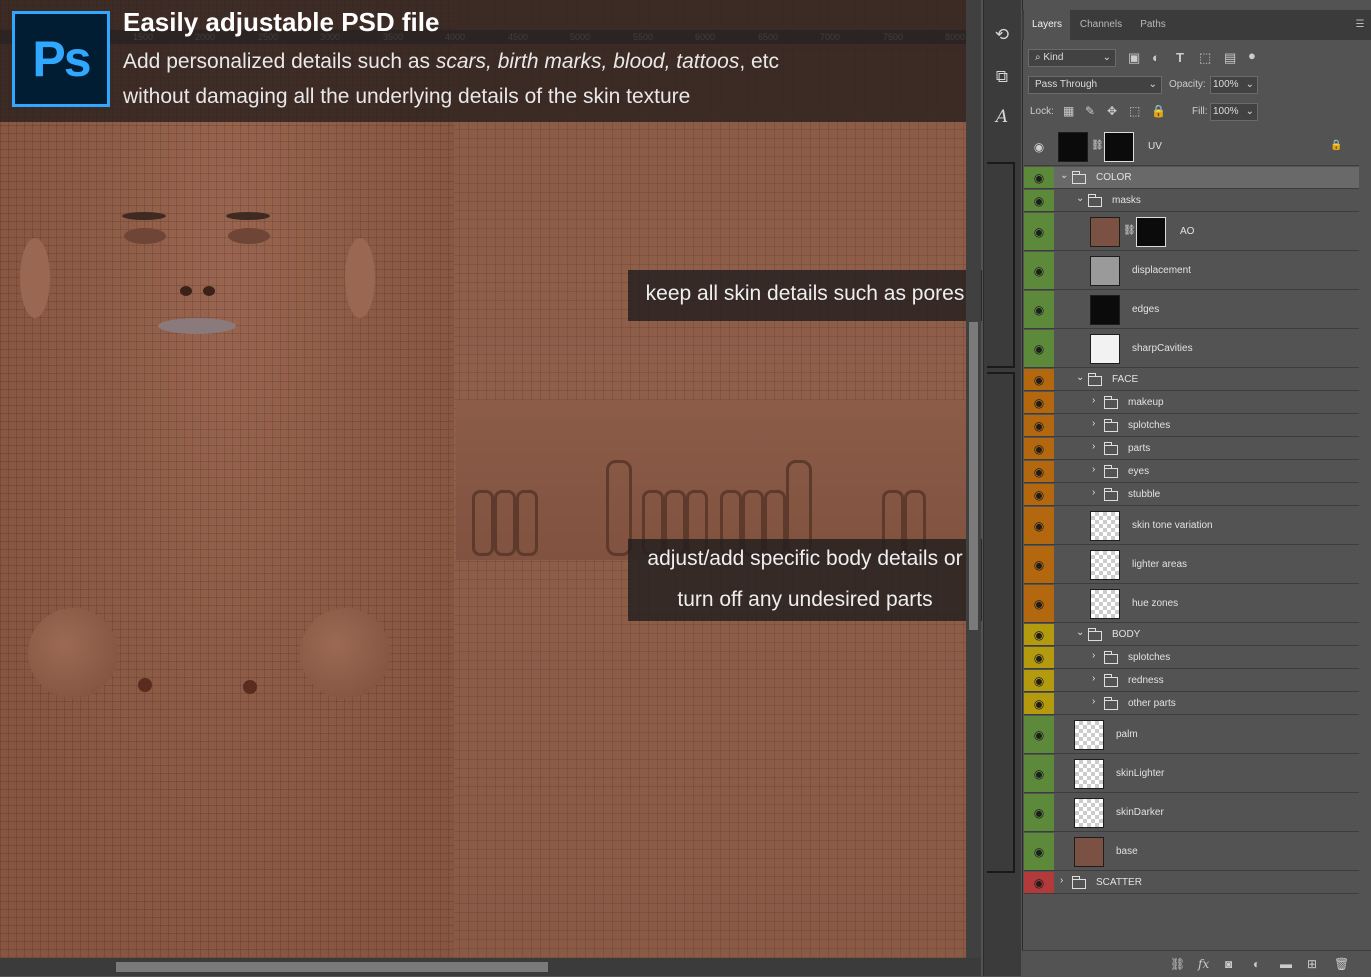 The width and height of the screenshot is (1371, 977). I want to click on filter-pixel-icon: ▣, so click(1134, 58).